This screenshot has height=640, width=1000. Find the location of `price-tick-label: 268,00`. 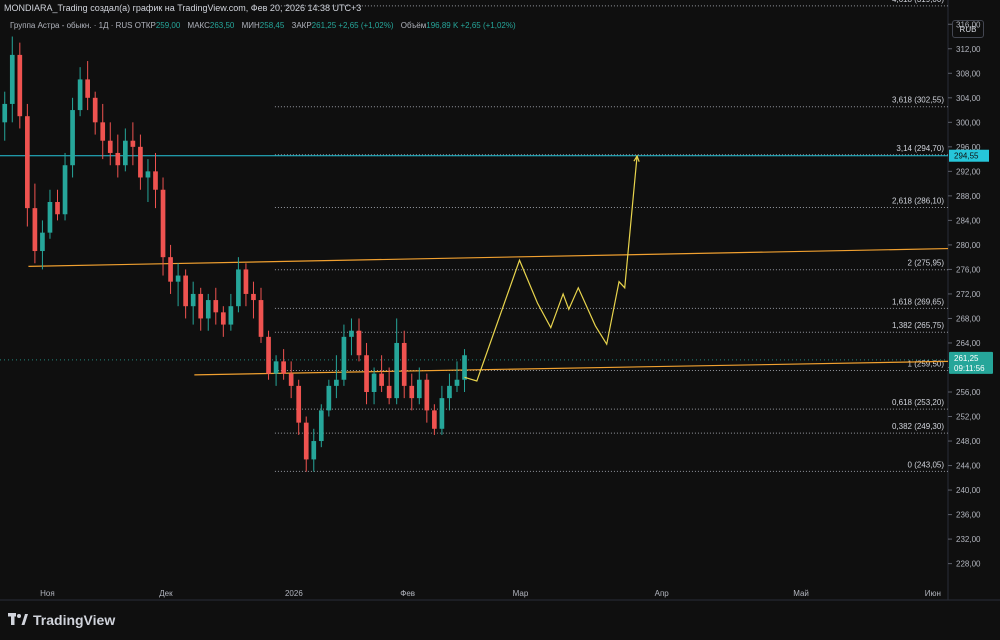

price-tick-label: 268,00 is located at coordinates (968, 318).